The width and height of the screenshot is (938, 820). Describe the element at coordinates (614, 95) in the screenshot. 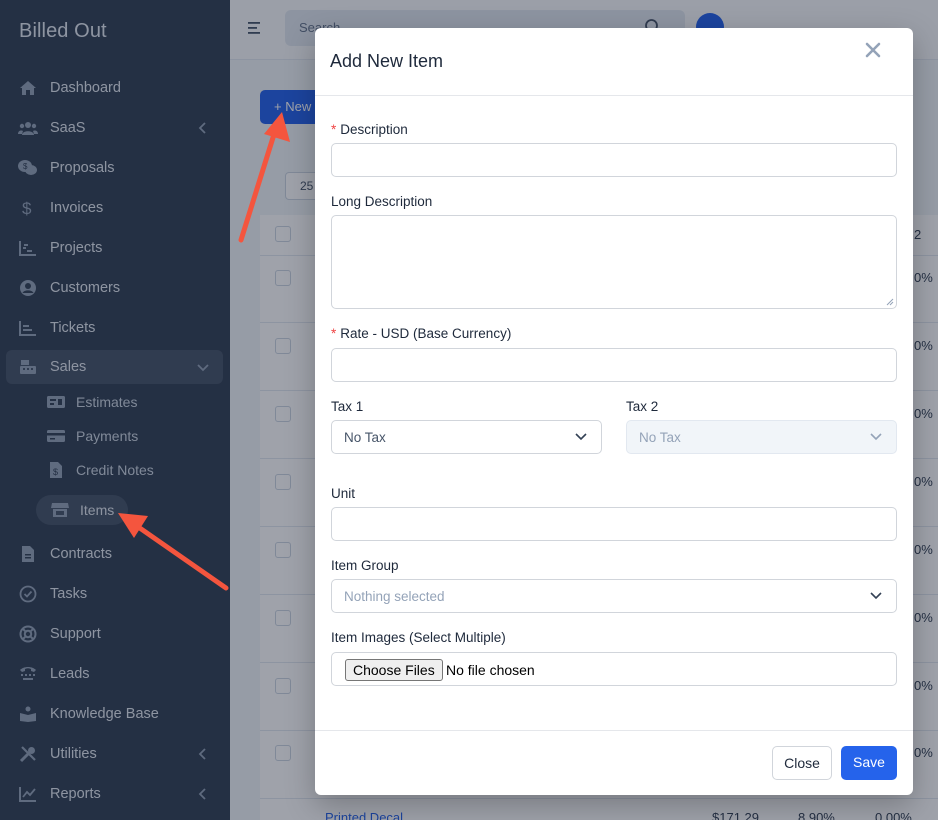

I see `modal-header-divider` at that location.